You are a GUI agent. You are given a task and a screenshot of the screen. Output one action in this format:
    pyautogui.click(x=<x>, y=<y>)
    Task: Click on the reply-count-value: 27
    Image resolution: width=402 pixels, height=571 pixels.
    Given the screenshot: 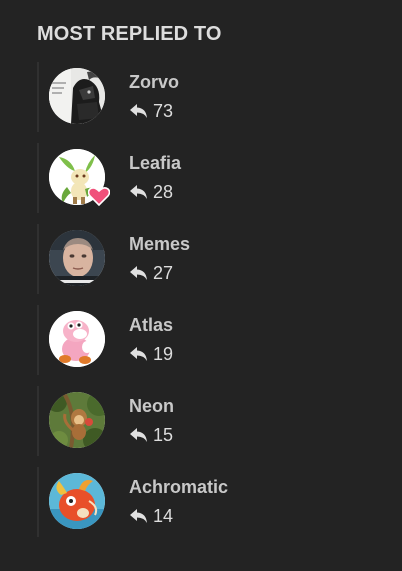 What is the action you would take?
    pyautogui.click(x=163, y=273)
    